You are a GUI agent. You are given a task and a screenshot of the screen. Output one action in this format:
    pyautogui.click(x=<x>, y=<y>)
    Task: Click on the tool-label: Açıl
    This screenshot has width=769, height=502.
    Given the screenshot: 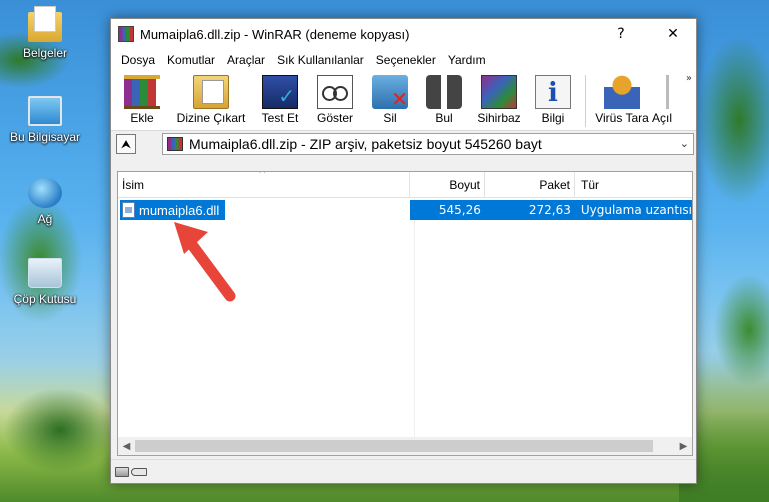 What is the action you would take?
    pyautogui.click(x=662, y=118)
    